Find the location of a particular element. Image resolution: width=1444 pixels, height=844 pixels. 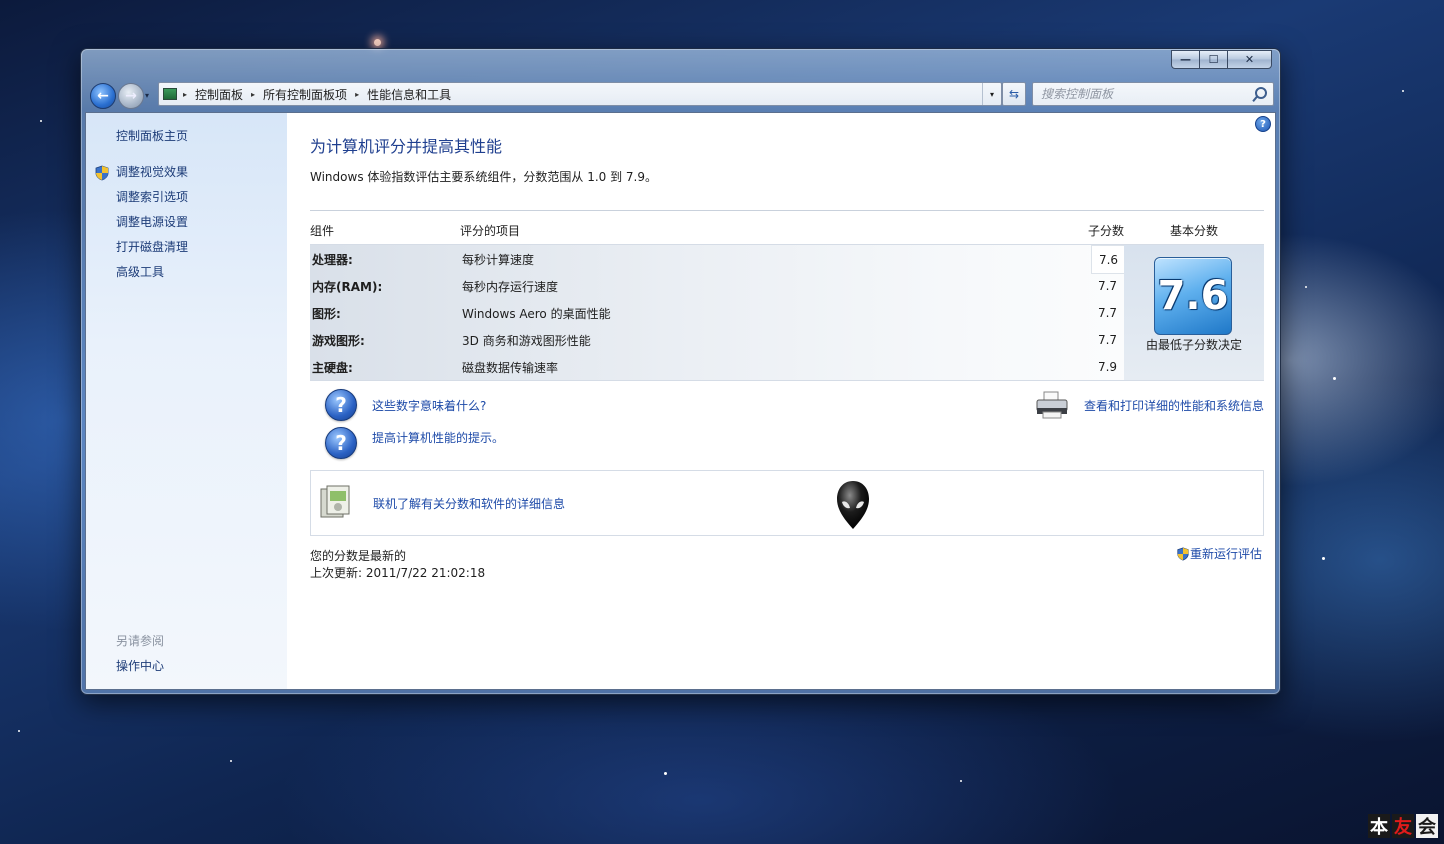

alienware-logo-icon is located at coordinates (853, 505).